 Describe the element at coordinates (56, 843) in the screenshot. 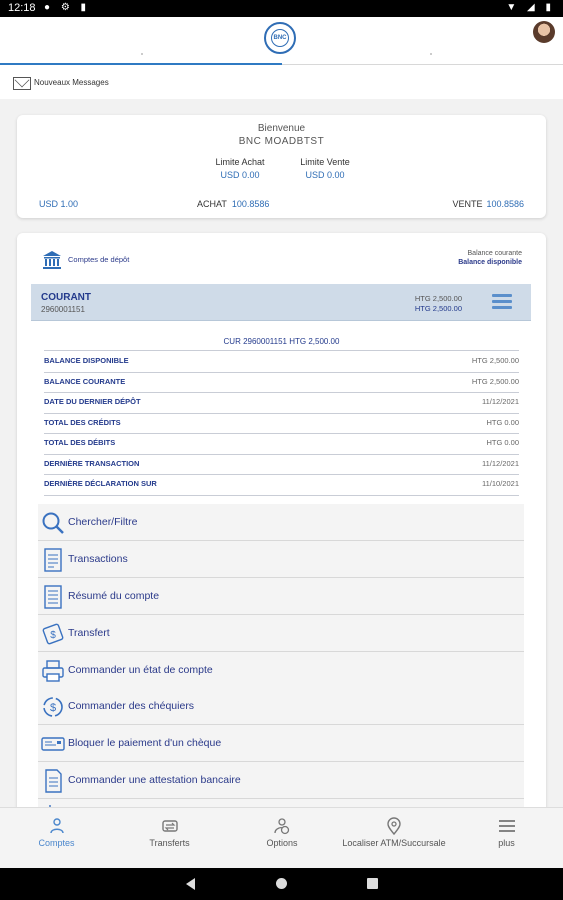

I see `nav-label: Comptes` at that location.